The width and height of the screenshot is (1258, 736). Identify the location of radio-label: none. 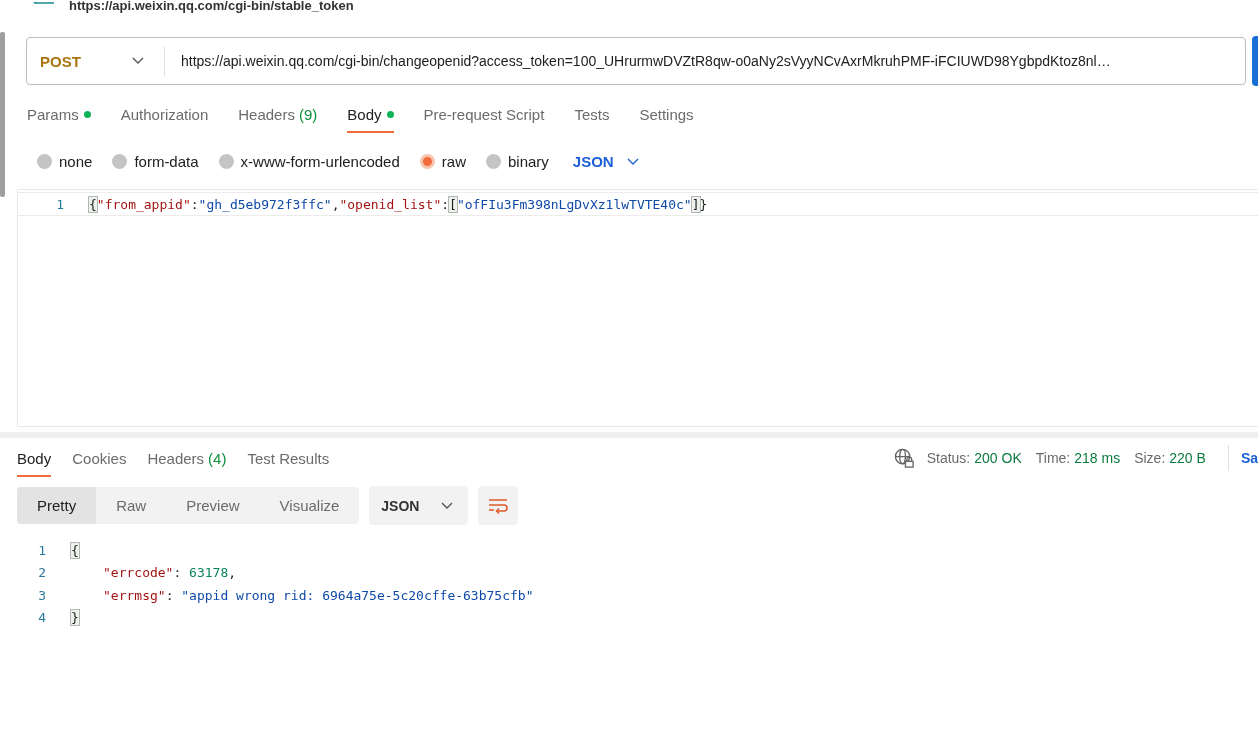
(76, 161).